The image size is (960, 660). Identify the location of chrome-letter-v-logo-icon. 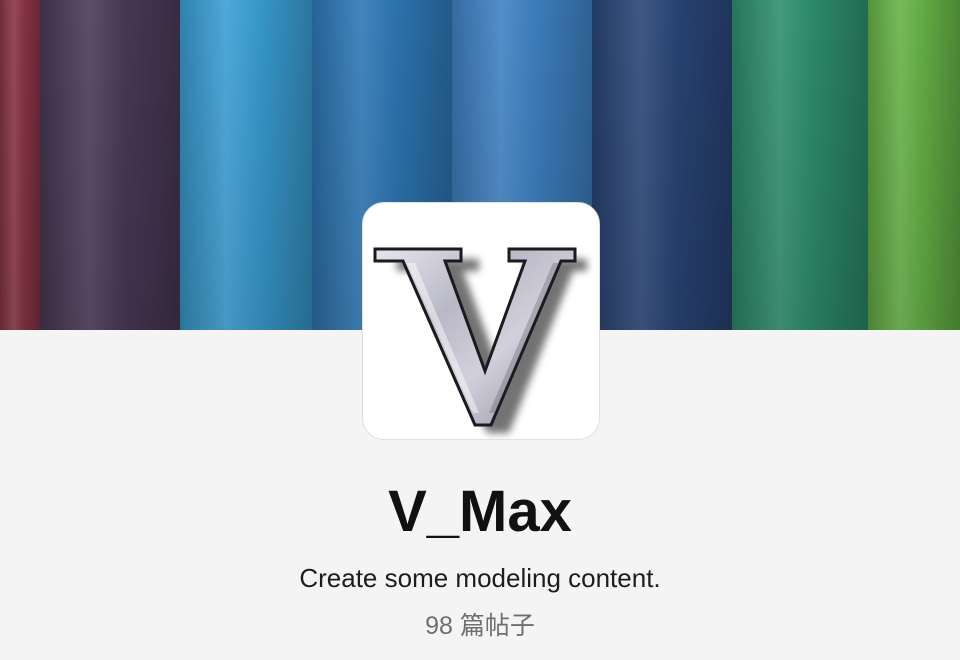
(480, 340).